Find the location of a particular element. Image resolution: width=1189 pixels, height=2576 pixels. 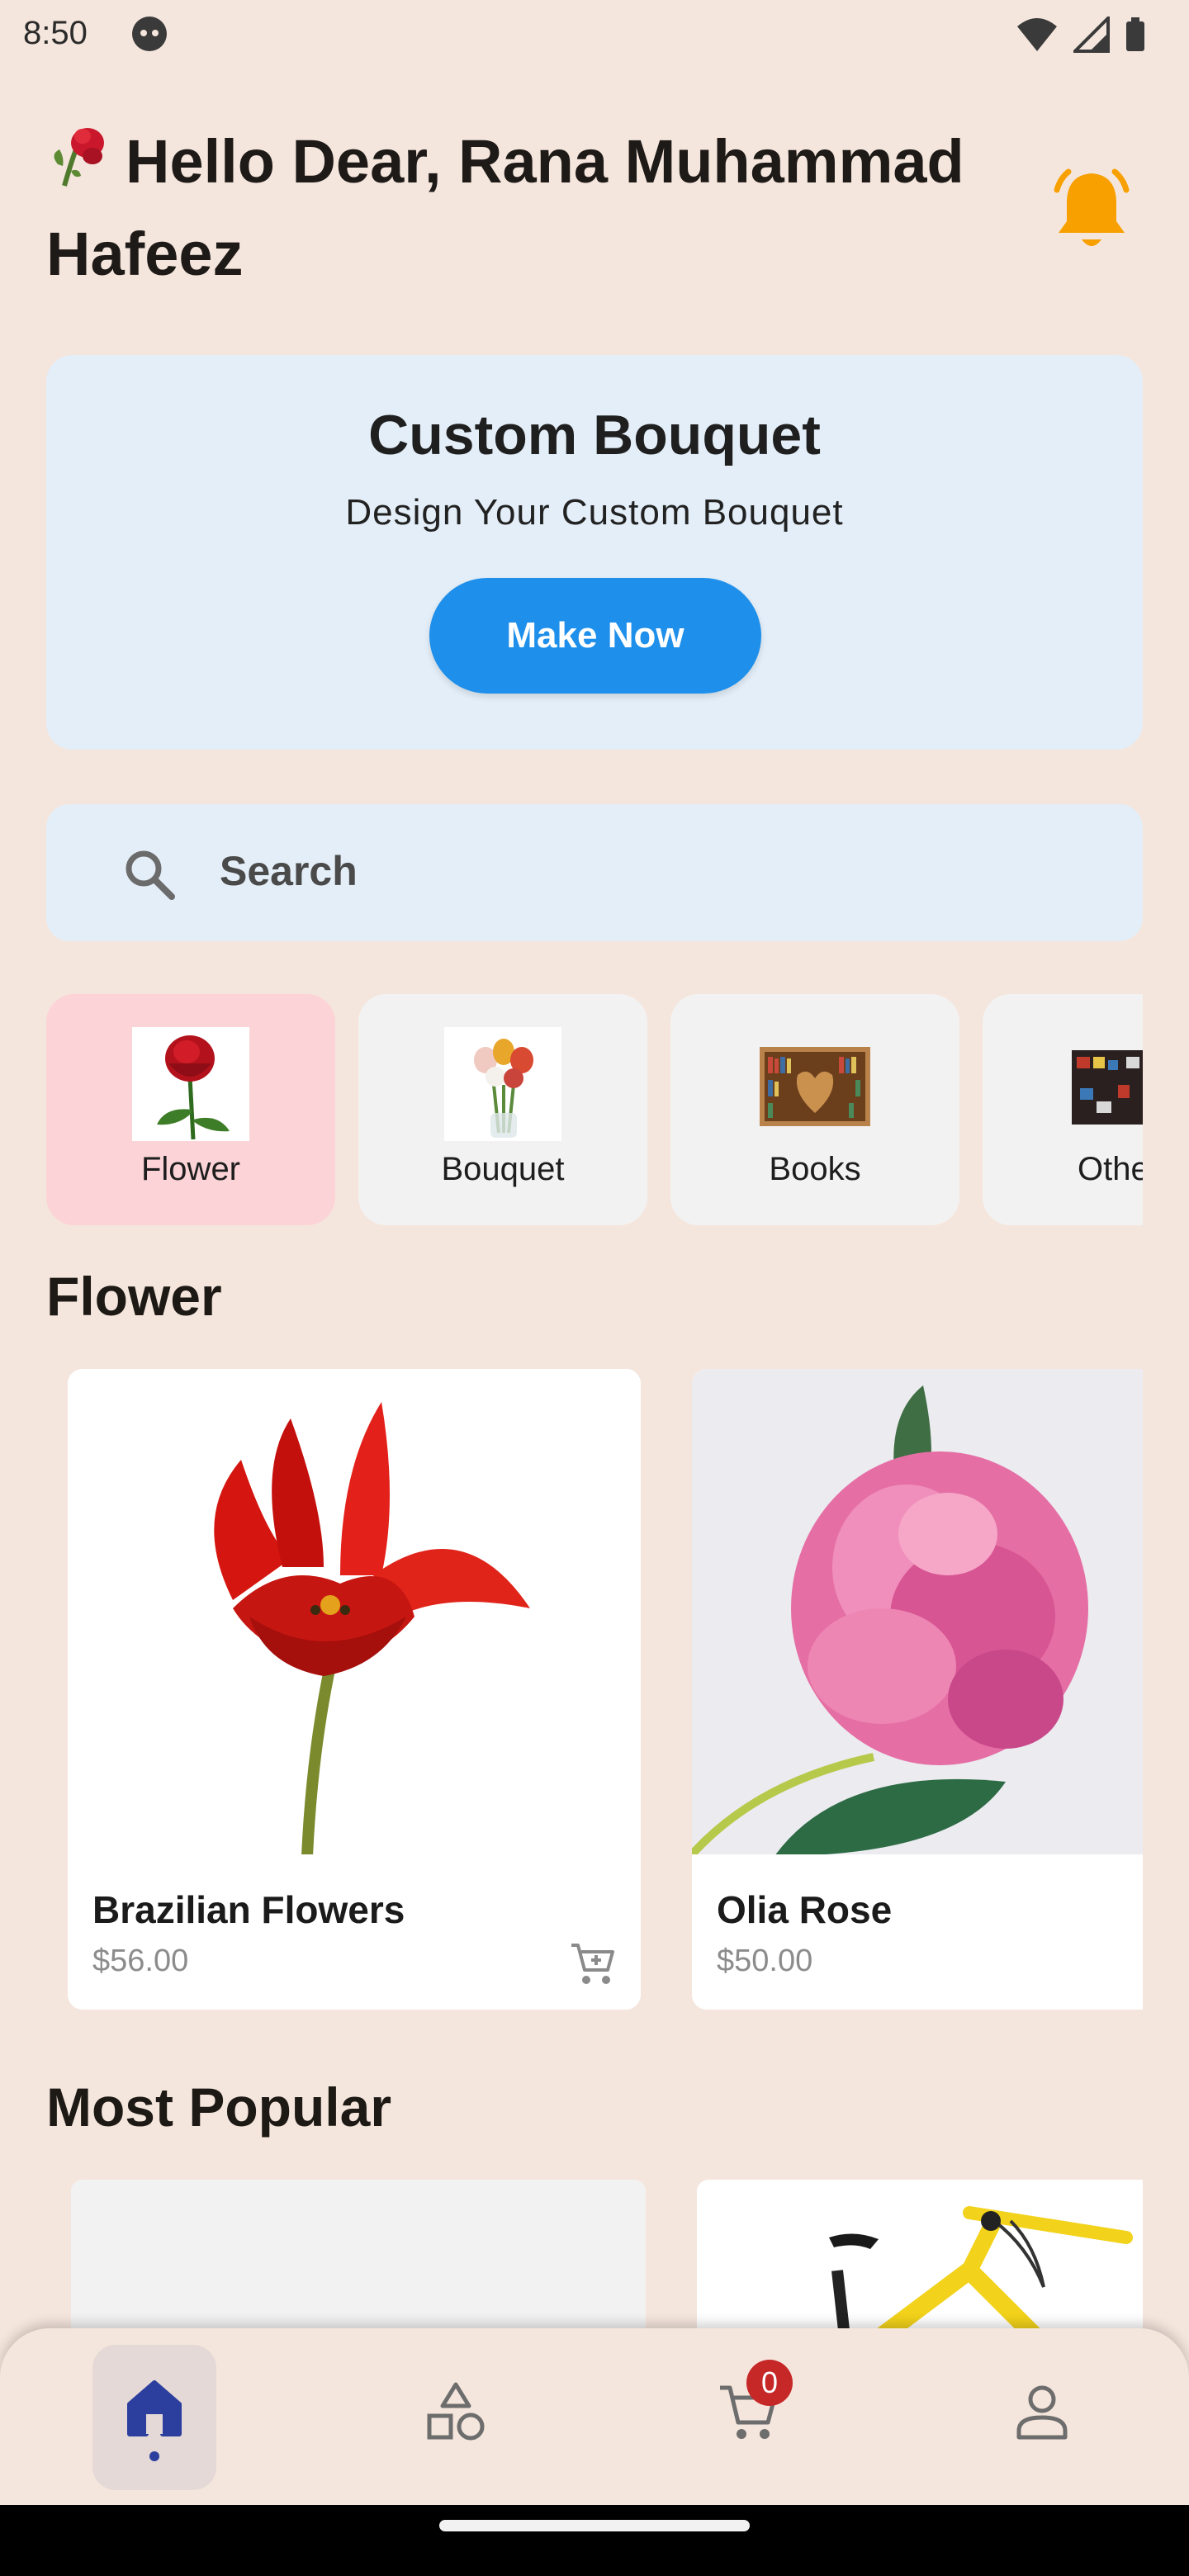

custom-bouquet-title: Custom Bouquet is located at coordinates (594, 435).